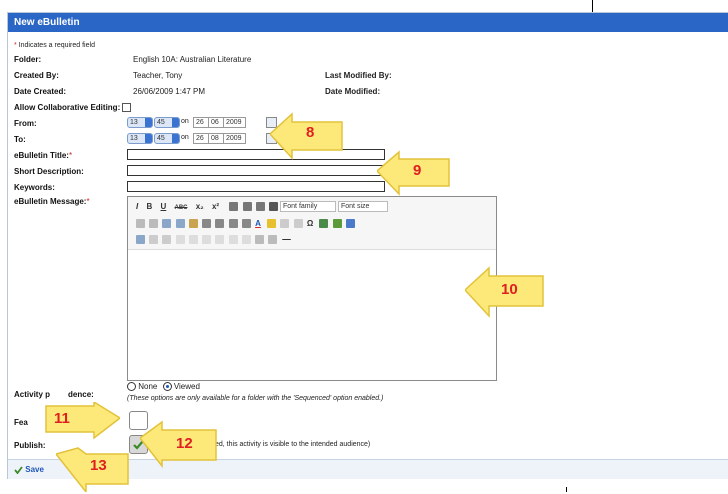  What do you see at coordinates (415, 174) in the screenshot?
I see `callout-arrow: 9` at bounding box center [415, 174].